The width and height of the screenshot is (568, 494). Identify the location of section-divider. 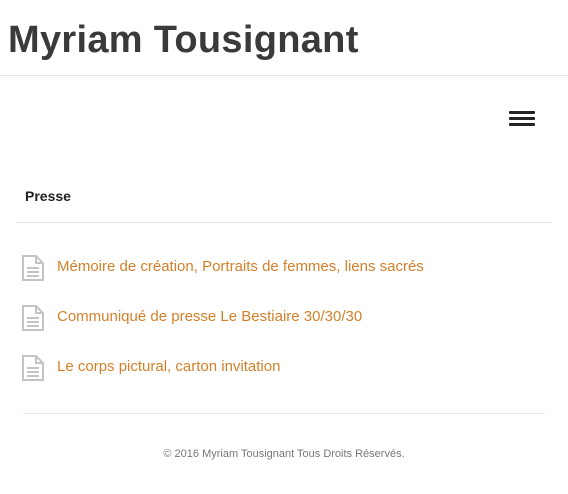
(284, 222).